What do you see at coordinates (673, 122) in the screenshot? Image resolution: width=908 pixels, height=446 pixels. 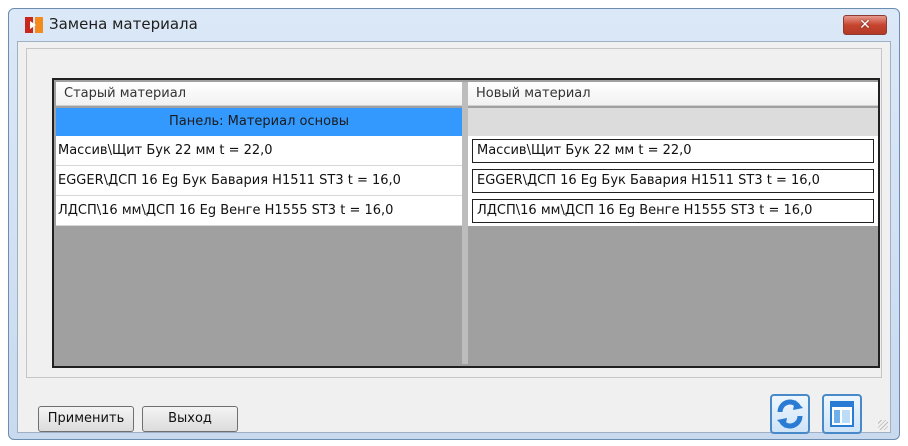 I see `group-row-empty-cell` at bounding box center [673, 122].